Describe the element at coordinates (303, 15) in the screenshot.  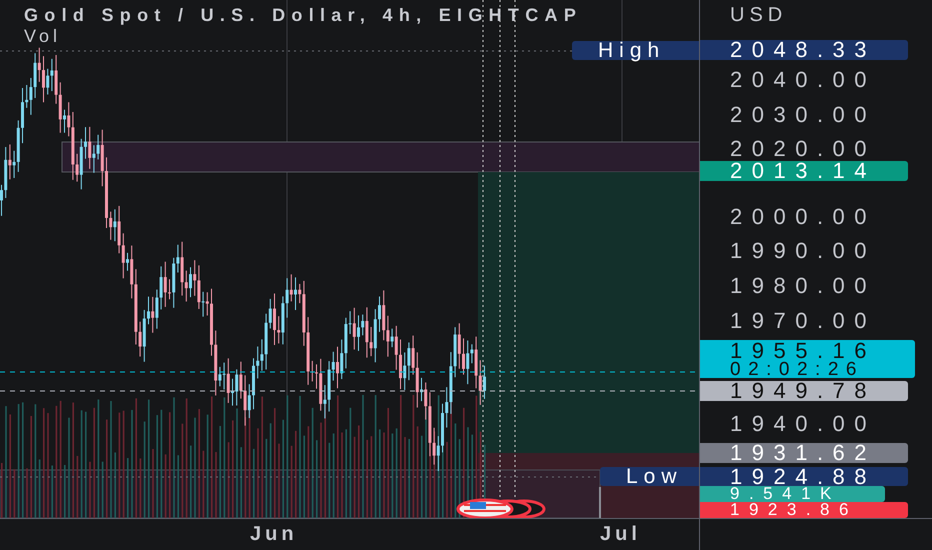
I see `symbol-title: Gold Spot / U.S. Dollar, 4h, EIGHTCAP` at that location.